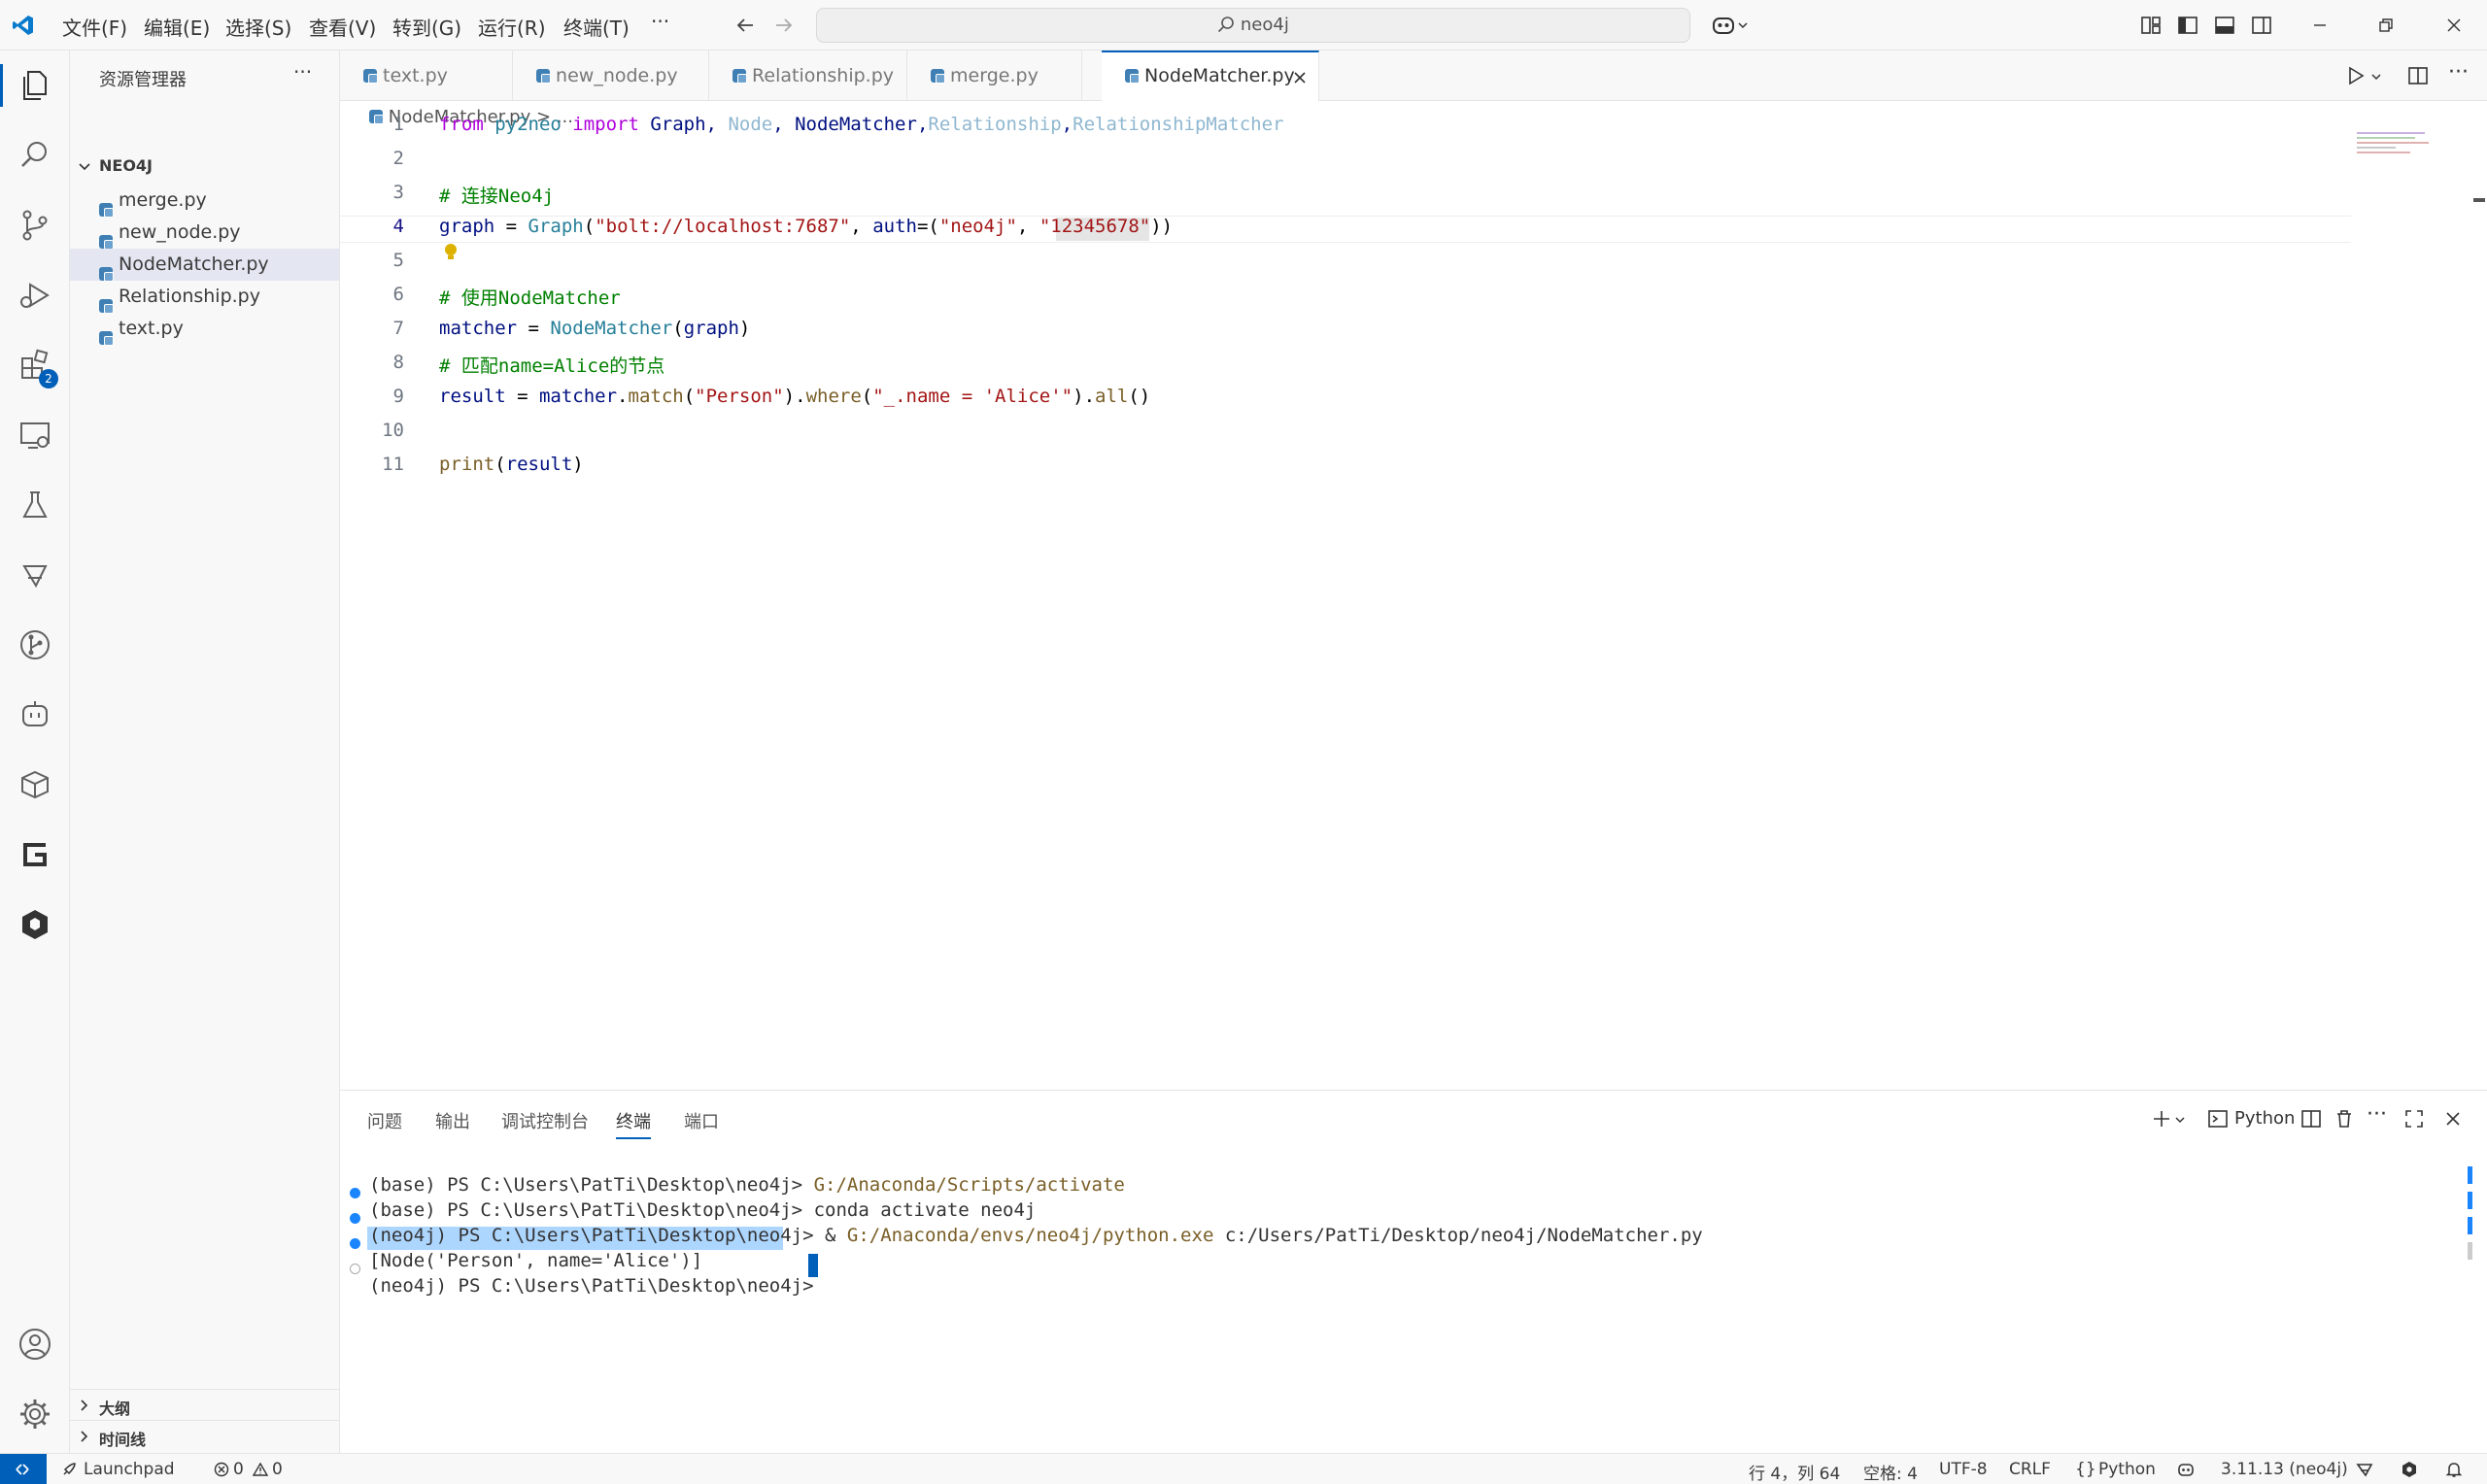  Describe the element at coordinates (2364, 1469) in the screenshot. I see `python-env-status-icon` at that location.